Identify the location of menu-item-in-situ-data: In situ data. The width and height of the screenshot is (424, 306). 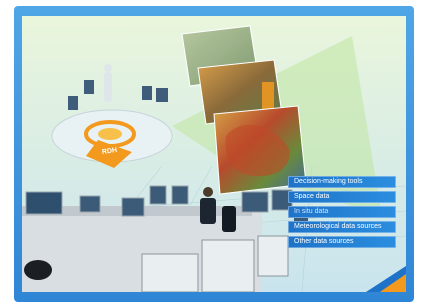
(342, 212).